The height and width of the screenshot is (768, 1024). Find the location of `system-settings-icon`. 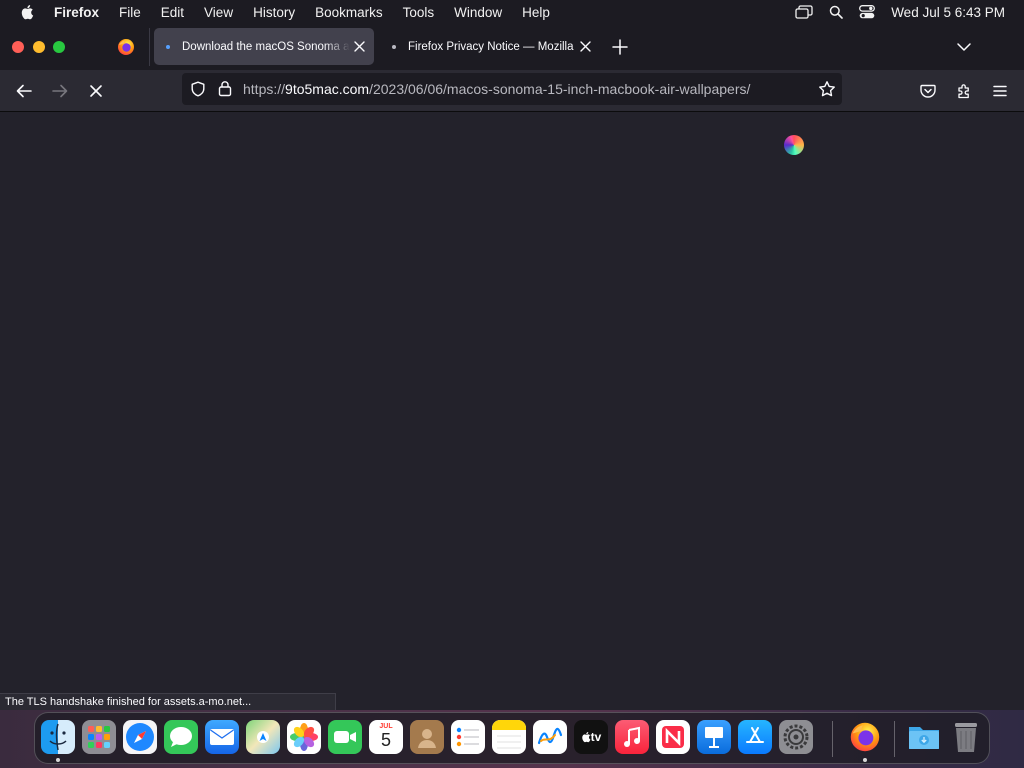

system-settings-icon is located at coordinates (796, 737).